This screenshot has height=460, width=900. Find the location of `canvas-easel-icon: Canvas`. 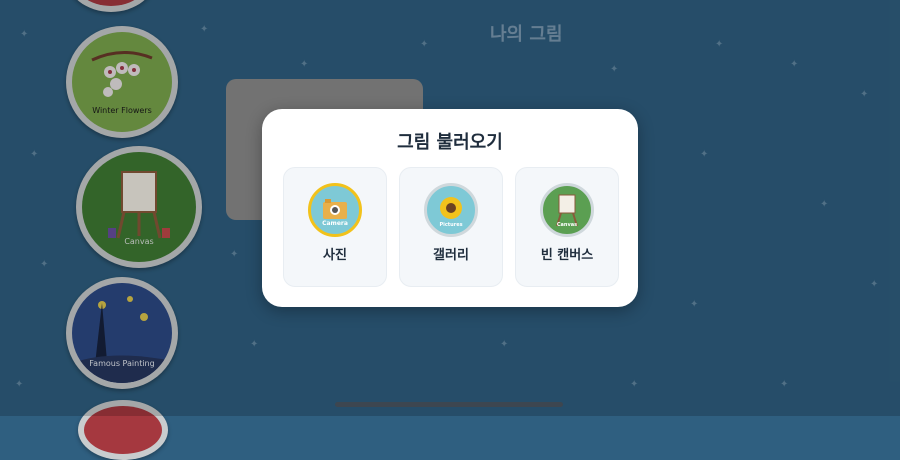

canvas-easel-icon: Canvas is located at coordinates (567, 210).